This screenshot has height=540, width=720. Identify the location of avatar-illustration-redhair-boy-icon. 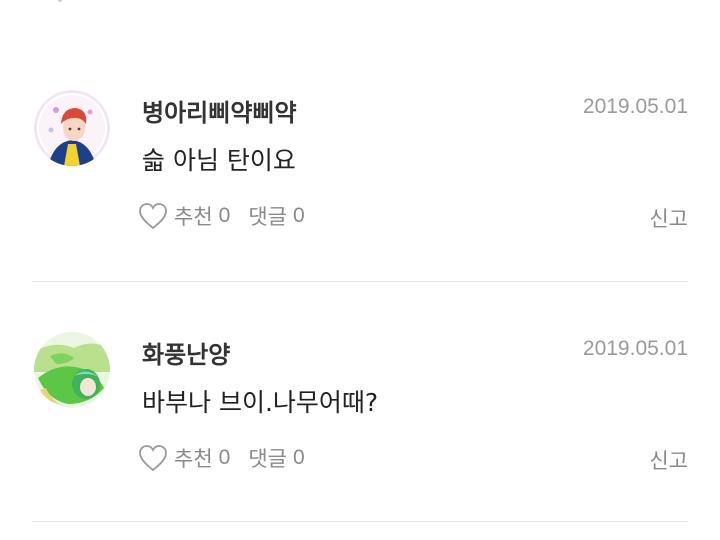
(72, 128).